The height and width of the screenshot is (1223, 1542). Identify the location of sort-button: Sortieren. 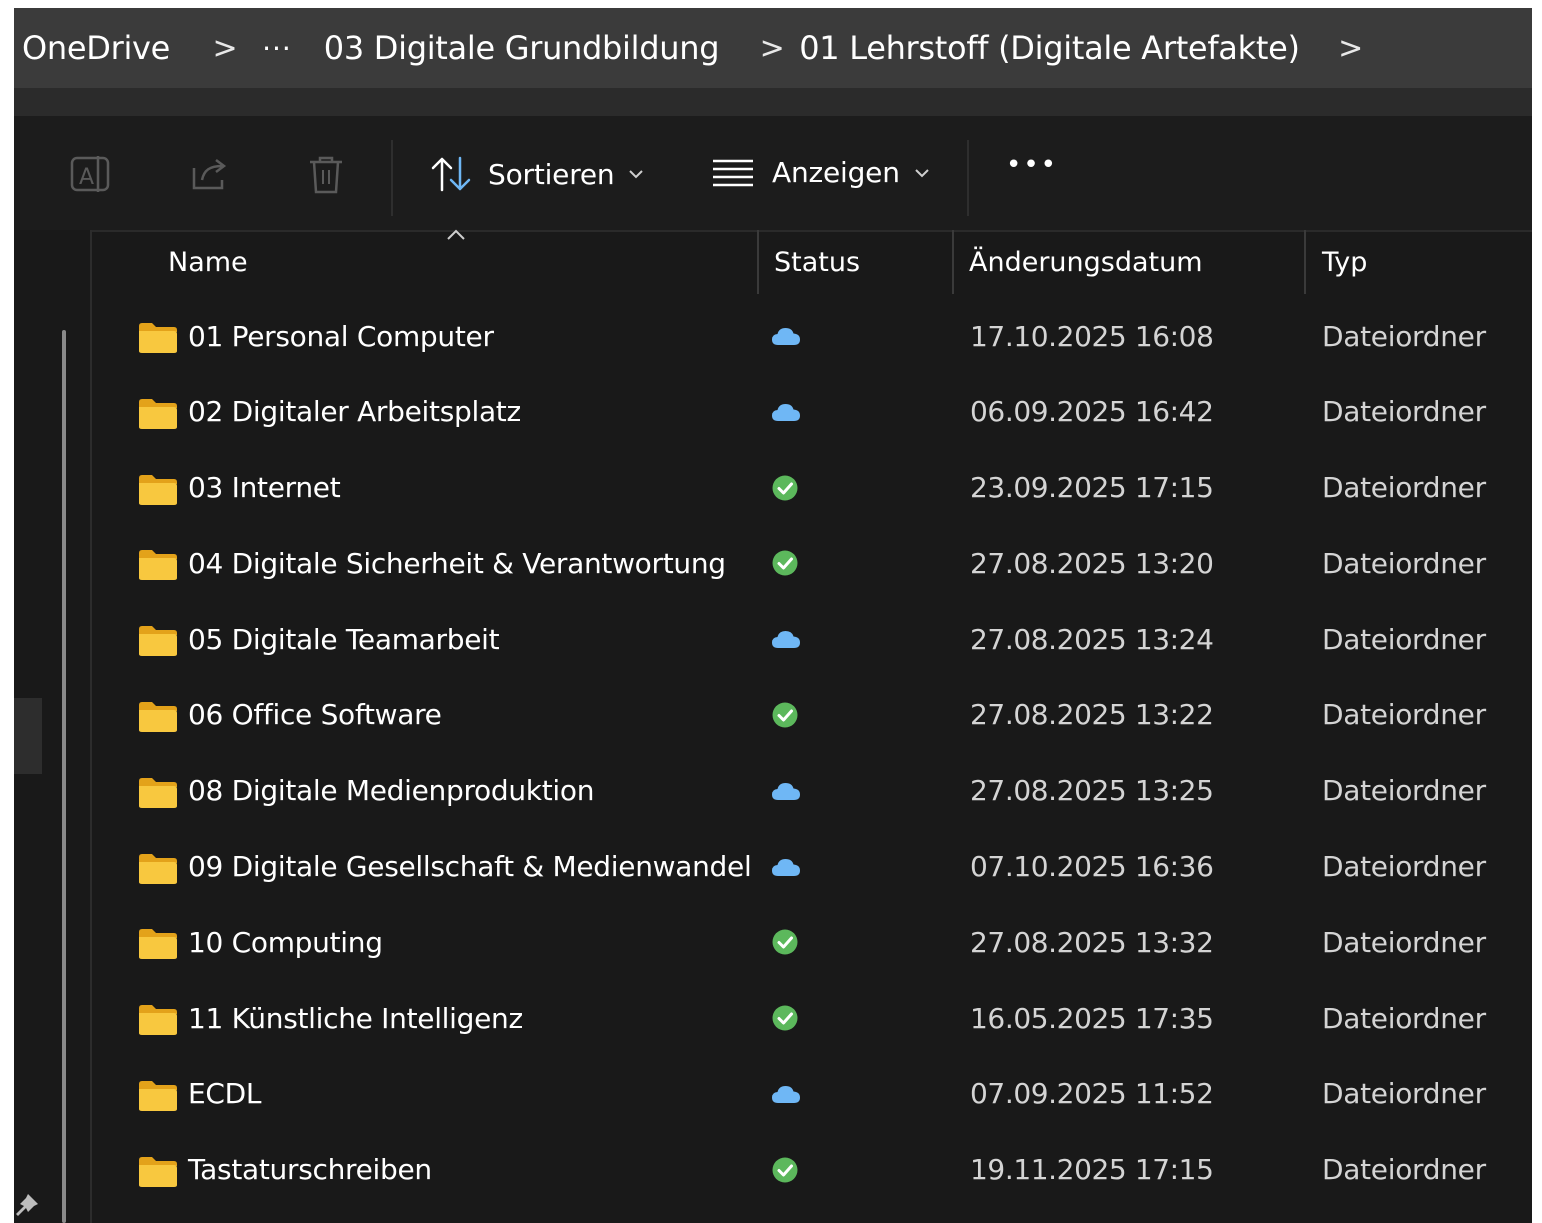
(537, 174).